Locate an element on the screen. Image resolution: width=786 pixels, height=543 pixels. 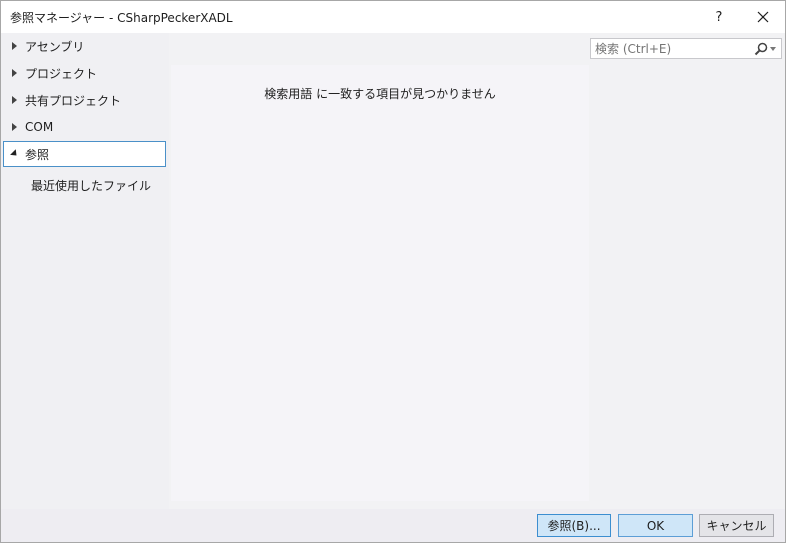
close-icon is located at coordinates (763, 17).